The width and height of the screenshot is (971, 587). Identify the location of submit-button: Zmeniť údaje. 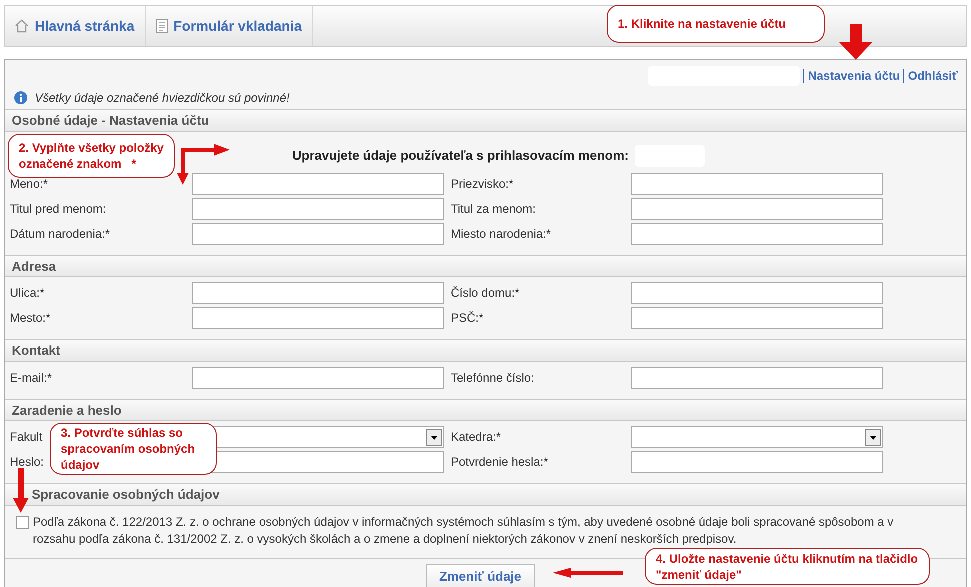
(480, 575).